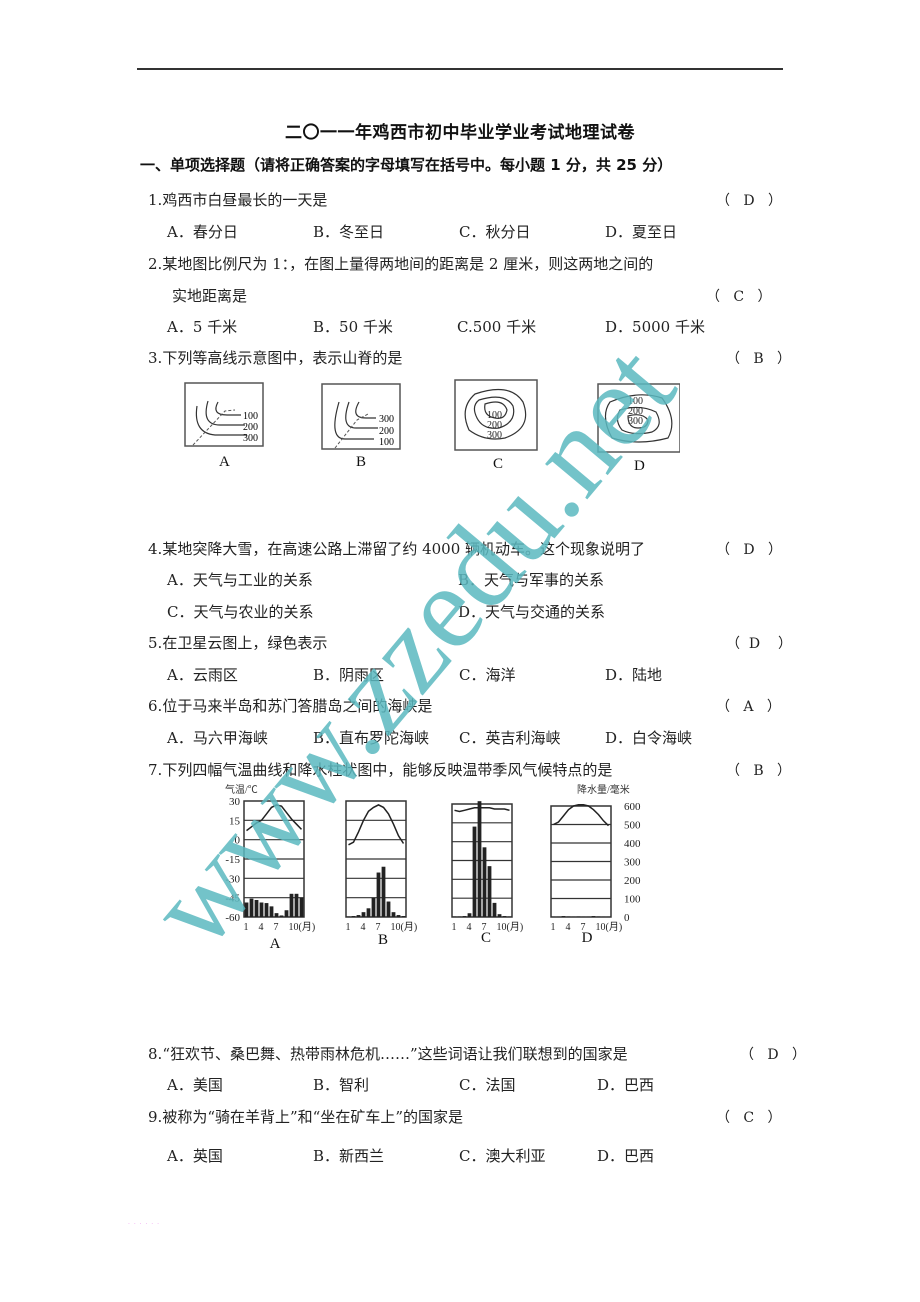 The image size is (920, 1302). Describe the element at coordinates (195, 1085) in the screenshot. I see `option-8a: A．美国` at that location.